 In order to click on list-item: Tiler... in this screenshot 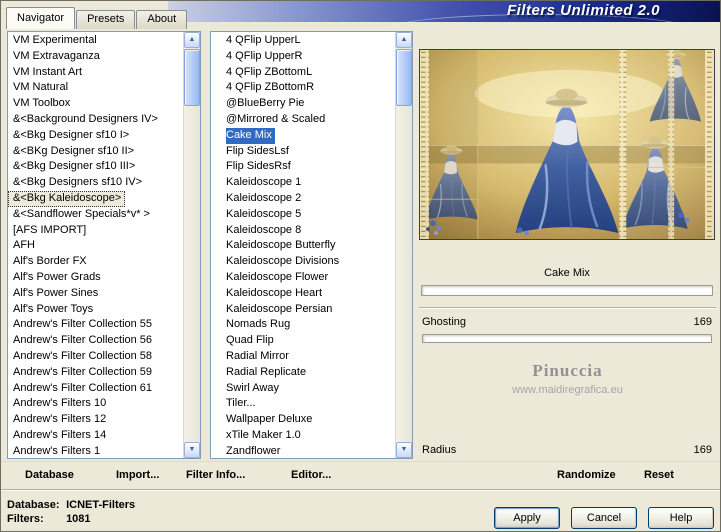, I will do `click(310, 404)`.